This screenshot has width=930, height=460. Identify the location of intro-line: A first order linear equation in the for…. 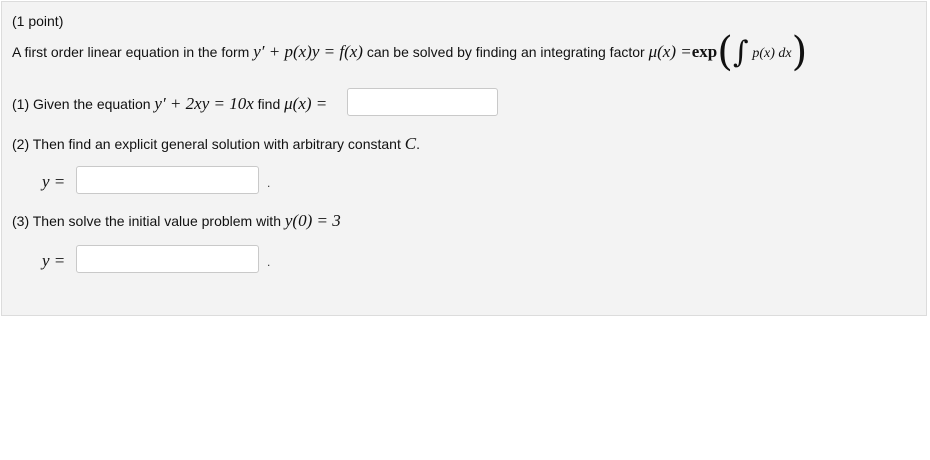
(409, 53).